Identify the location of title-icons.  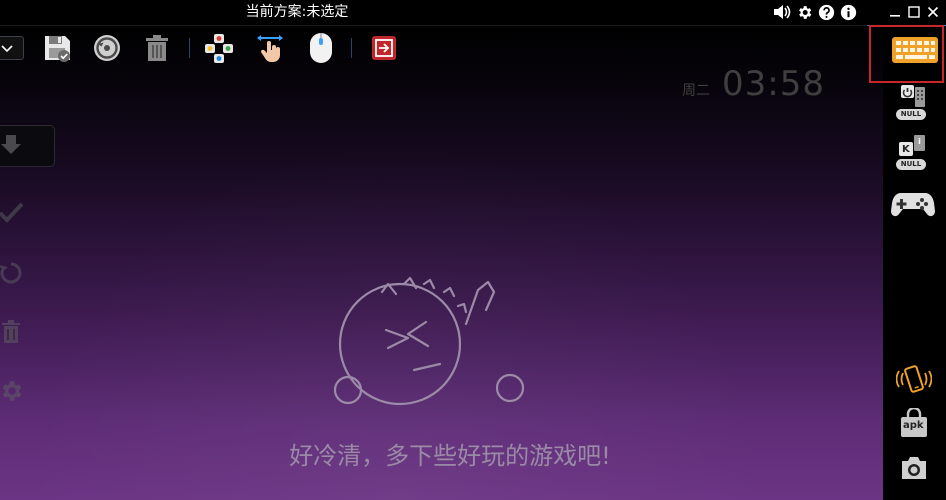
(815, 12).